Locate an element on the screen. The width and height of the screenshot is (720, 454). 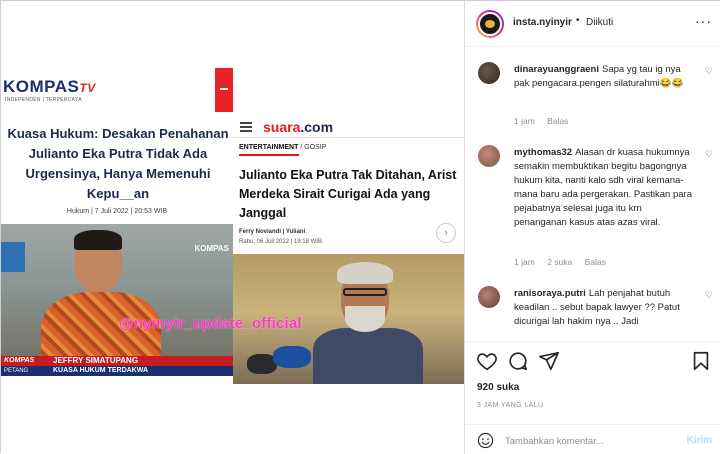
kompas-header: KOMPASTV INDEPENDEN | TERPERCAYA is located at coordinates (117, 91).